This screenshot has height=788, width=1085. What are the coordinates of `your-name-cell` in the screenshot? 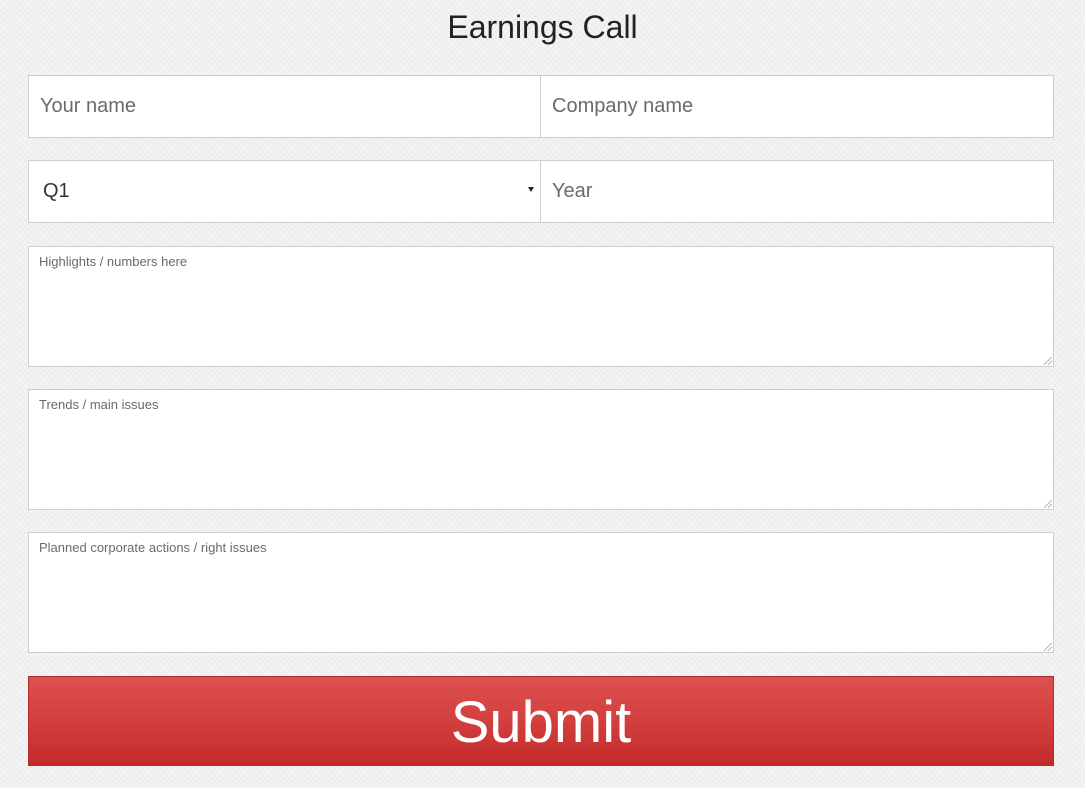 It's located at (284, 106).